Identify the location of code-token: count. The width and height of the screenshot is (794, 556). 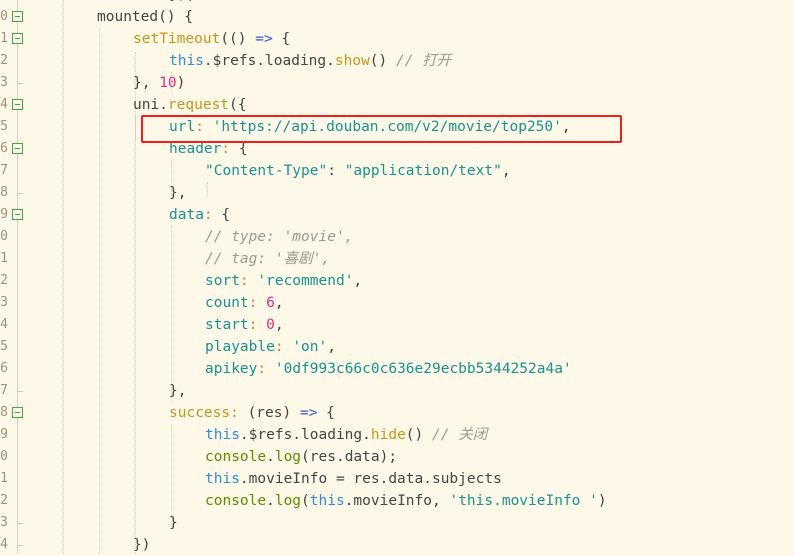
(227, 303).